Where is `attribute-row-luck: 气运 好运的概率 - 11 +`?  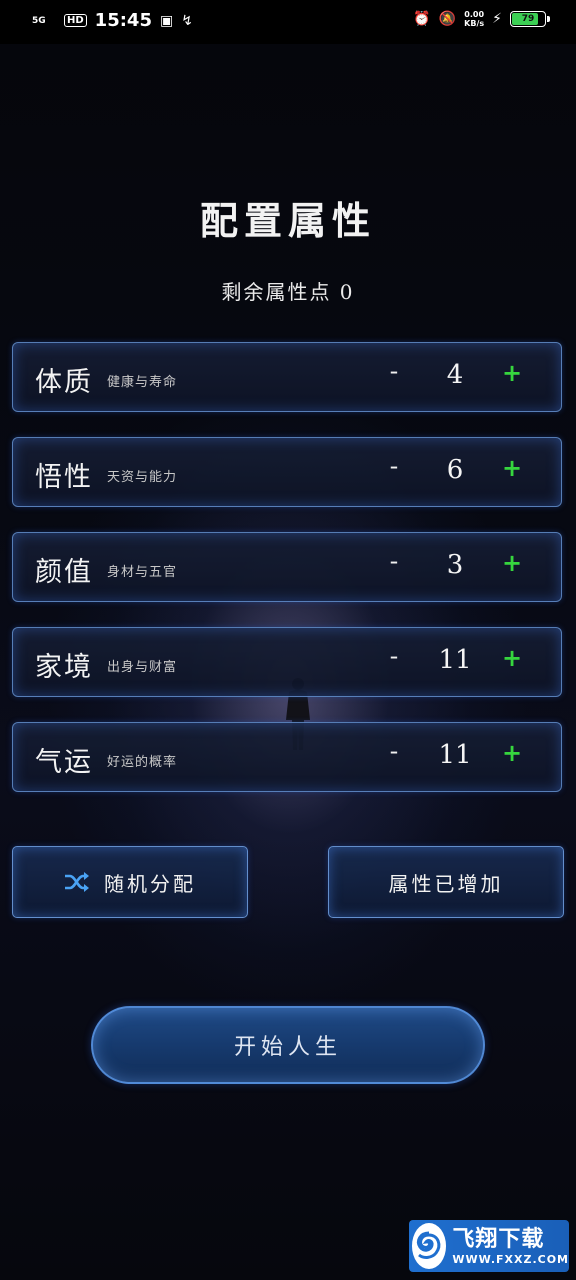
attribute-row-luck: 气运 好运的概率 - 11 + is located at coordinates (287, 757).